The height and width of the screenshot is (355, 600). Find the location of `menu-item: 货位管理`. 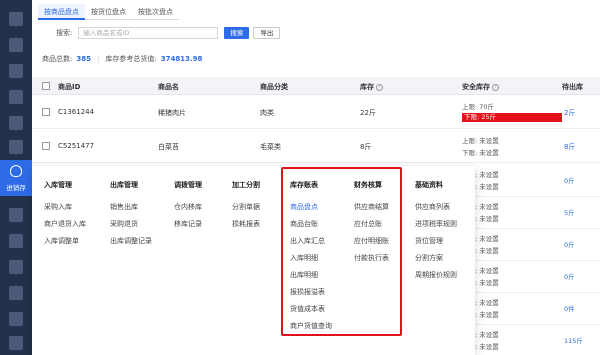

menu-item: 货位管理 is located at coordinates (429, 241).